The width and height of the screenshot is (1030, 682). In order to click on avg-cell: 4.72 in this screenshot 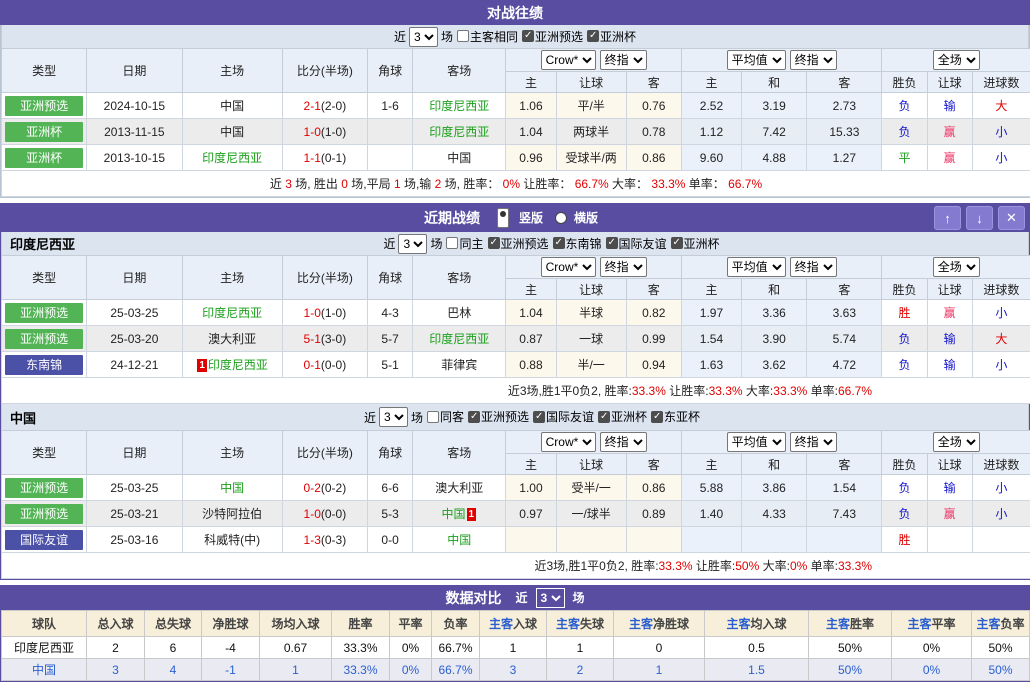, I will do `click(844, 365)`.